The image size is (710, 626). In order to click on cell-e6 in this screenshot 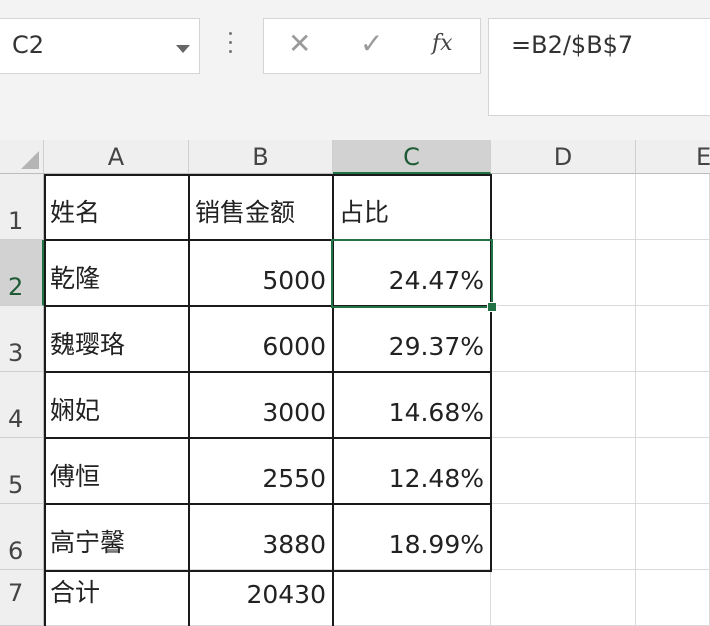, I will do `click(673, 537)`.